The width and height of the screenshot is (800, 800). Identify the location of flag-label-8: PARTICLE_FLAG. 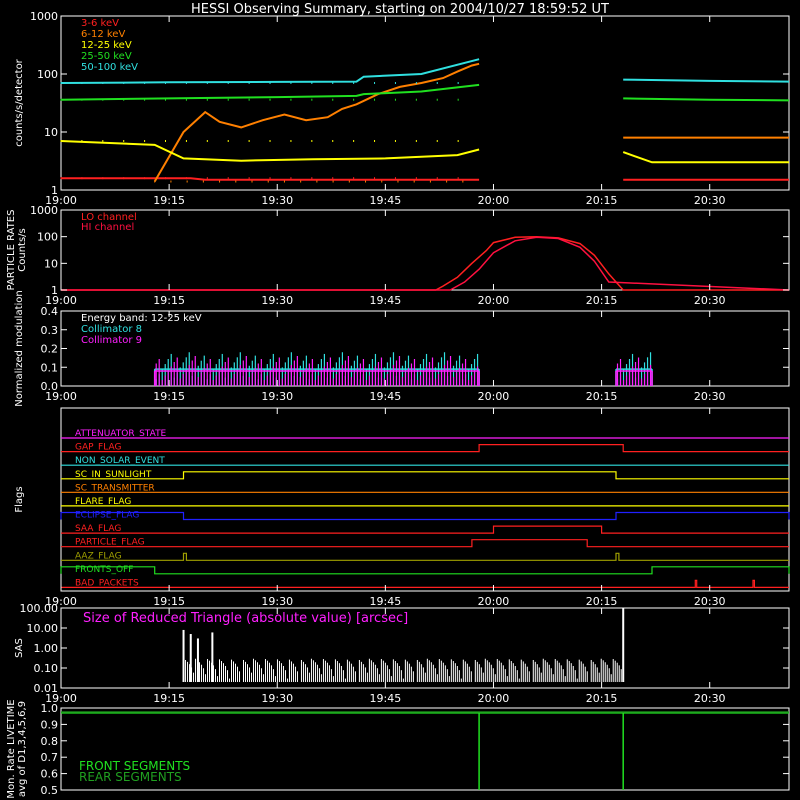
(110, 543).